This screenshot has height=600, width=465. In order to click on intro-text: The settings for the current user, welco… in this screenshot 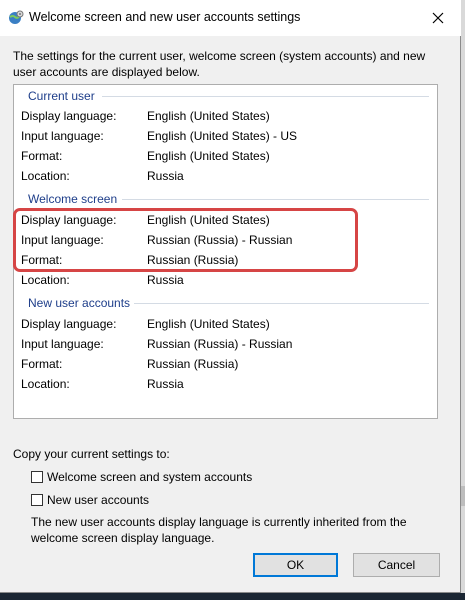, I will do `click(219, 64)`.